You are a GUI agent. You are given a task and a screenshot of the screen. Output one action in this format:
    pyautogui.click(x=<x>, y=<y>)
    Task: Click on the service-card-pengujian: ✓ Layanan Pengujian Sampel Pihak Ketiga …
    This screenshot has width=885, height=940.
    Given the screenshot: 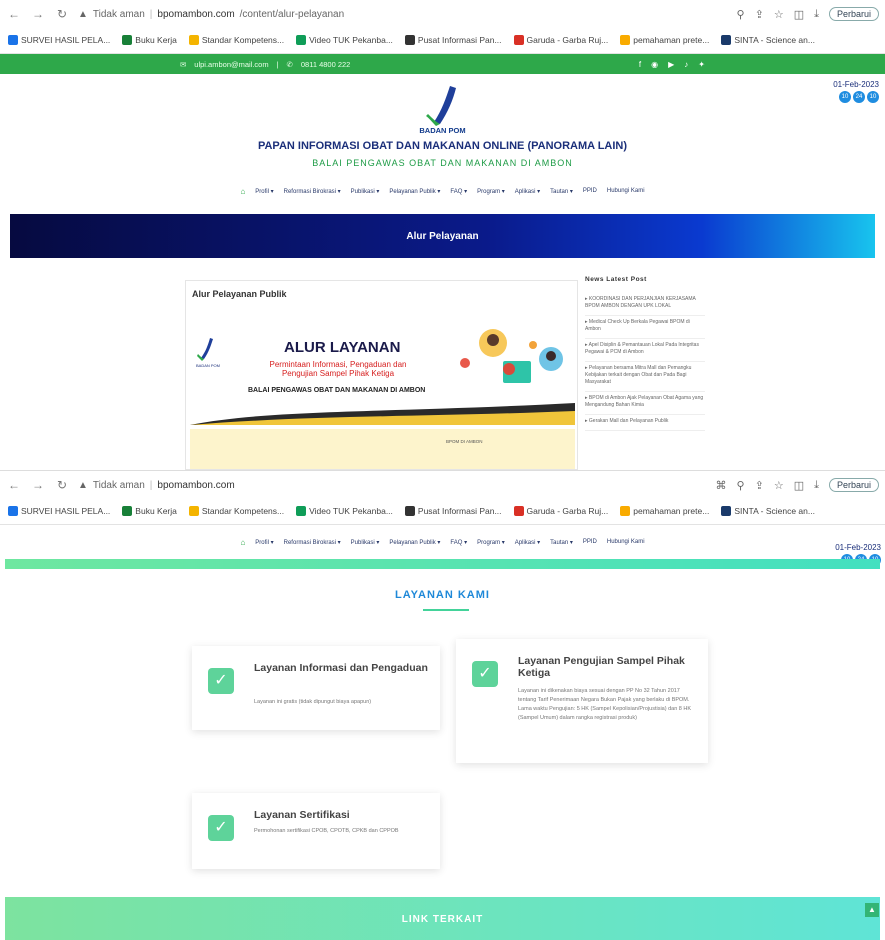 What is the action you would take?
    pyautogui.click(x=582, y=701)
    